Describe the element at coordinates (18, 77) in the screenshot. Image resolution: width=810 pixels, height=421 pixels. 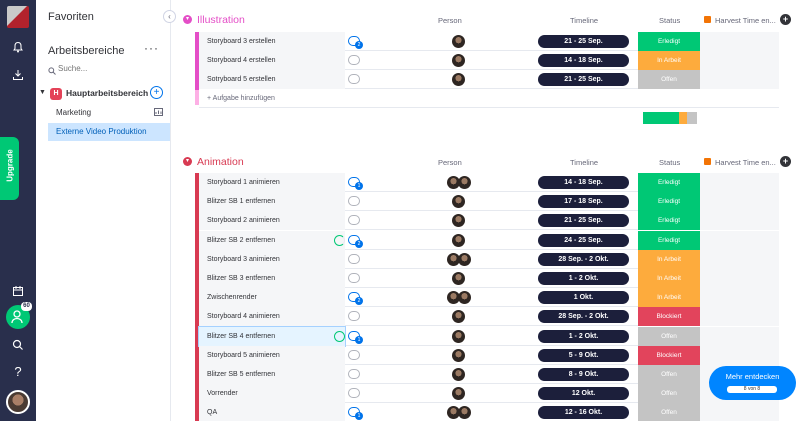
I see `inbox-download-icon` at that location.